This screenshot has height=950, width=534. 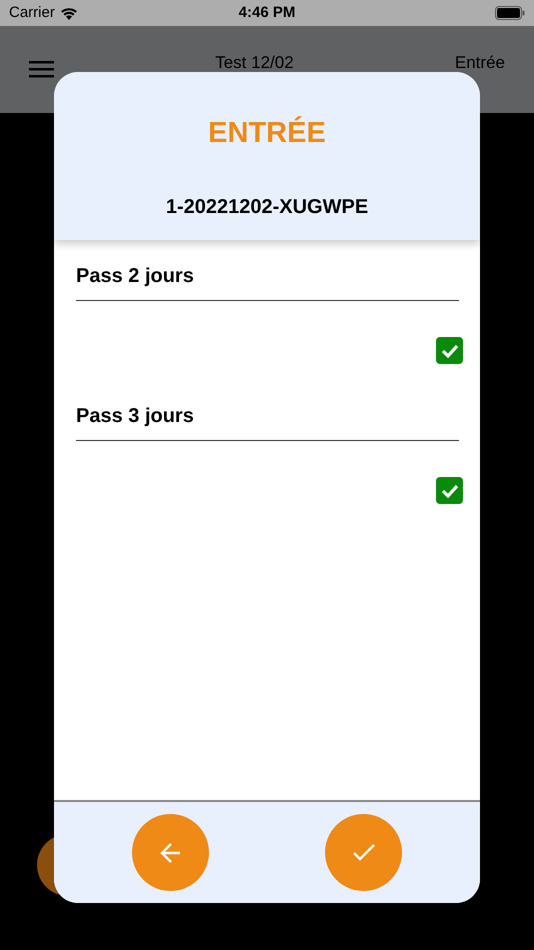 I want to click on arrow-left-icon, so click(x=171, y=853).